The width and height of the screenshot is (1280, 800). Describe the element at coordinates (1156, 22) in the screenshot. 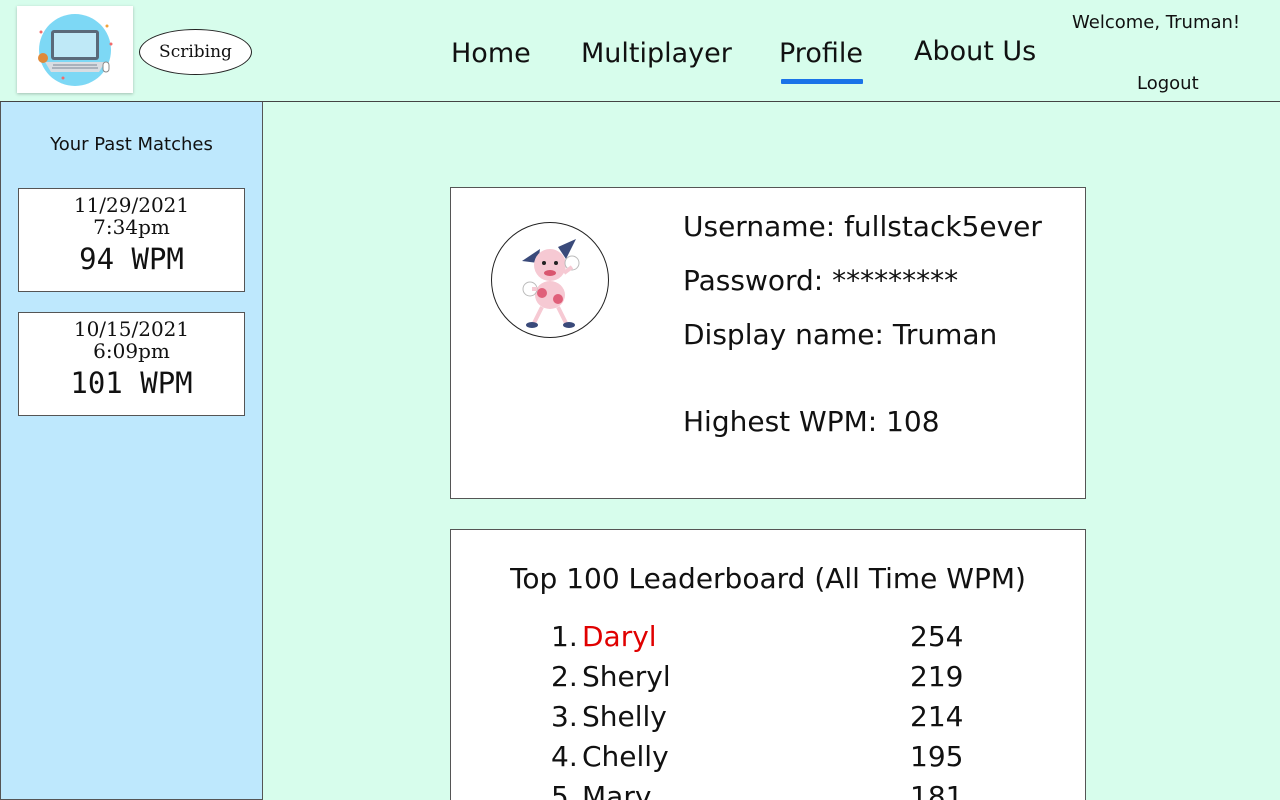

I see `welcome-message: Welcome, Truman!` at that location.